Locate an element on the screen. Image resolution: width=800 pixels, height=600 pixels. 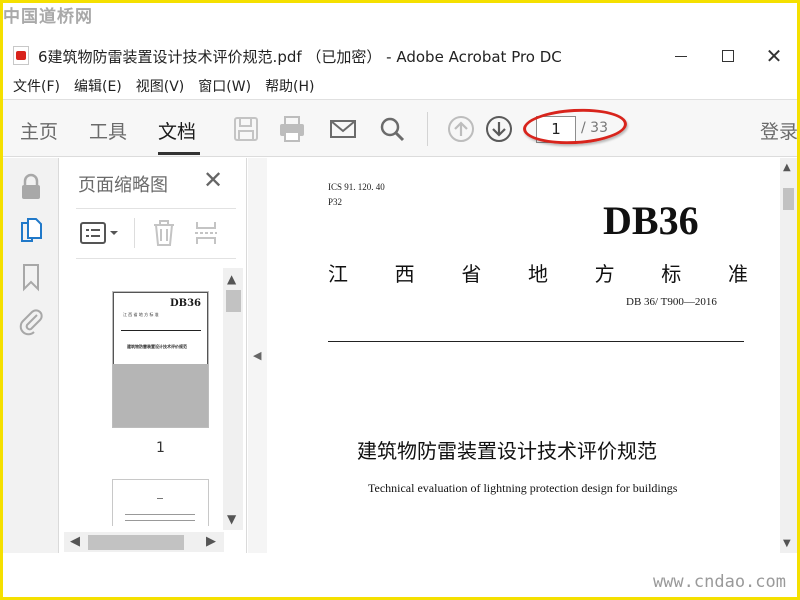
scroll-right-arrow-icon: ▶ is located at coordinates (211, 541).